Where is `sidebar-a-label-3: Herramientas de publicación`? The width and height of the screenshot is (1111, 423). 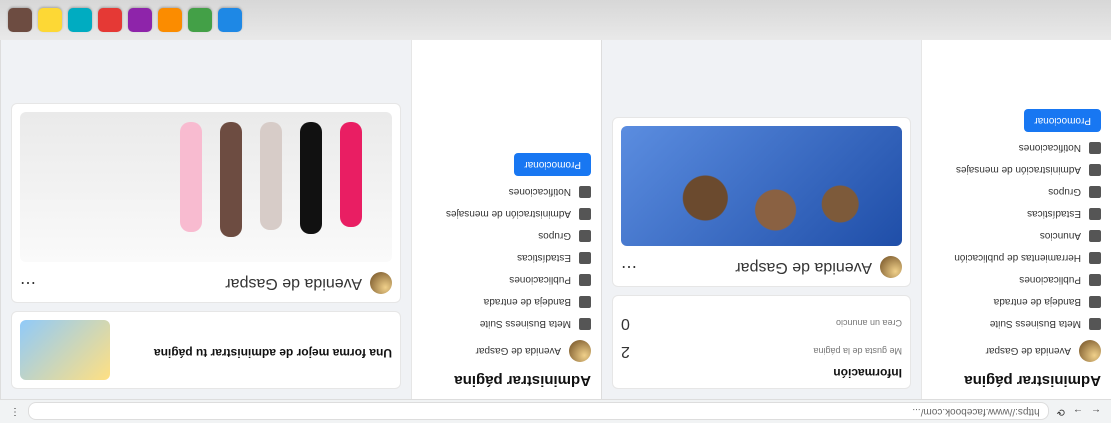
sidebar-a-label-3: Herramientas de publicación is located at coordinates (1017, 258).